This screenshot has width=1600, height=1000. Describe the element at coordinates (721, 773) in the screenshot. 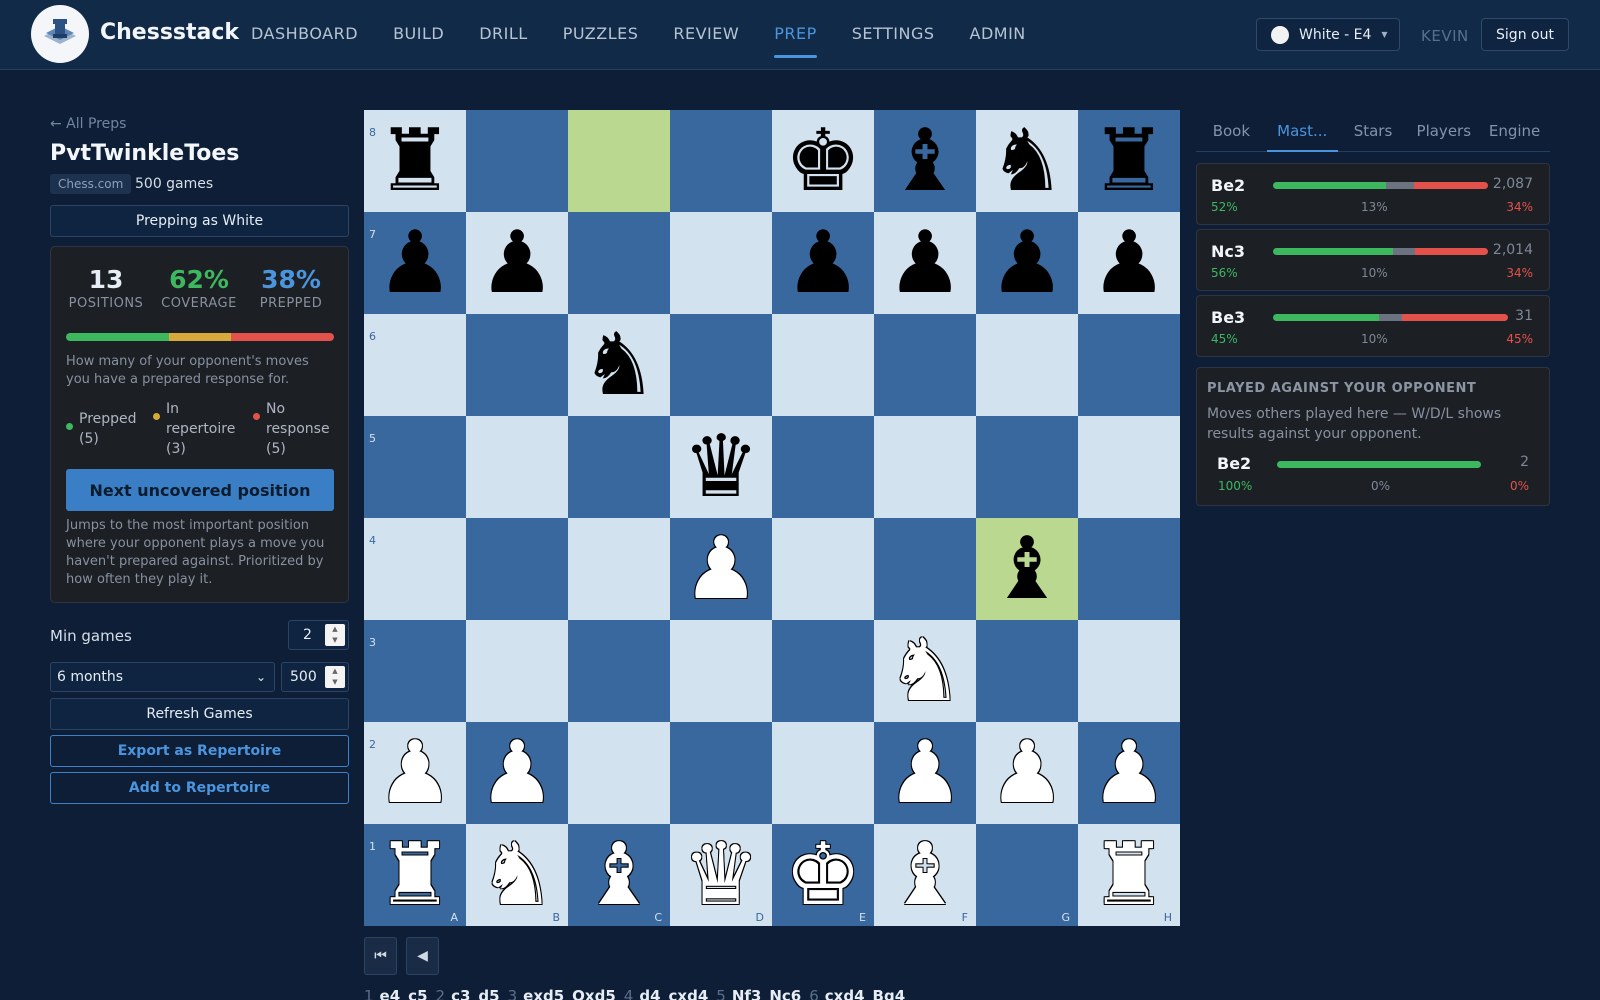

I see `square-d2` at that location.